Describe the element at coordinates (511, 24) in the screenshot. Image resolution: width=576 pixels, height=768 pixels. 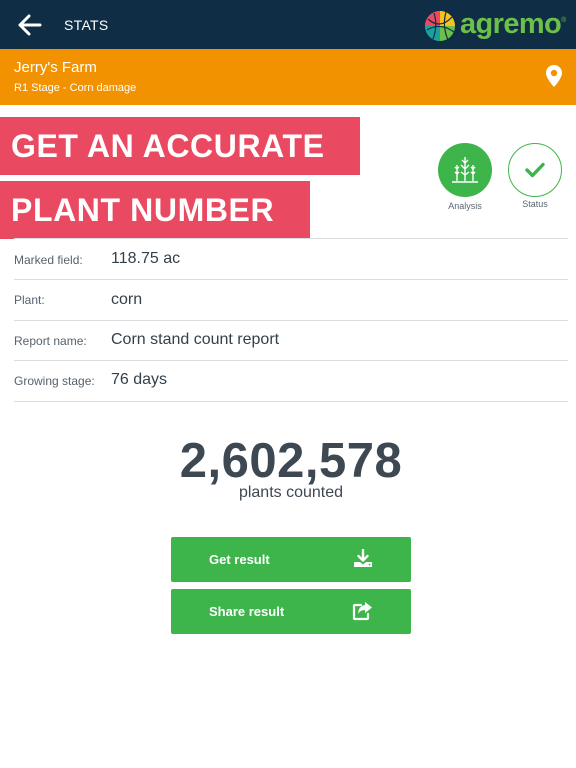
I see `brand-name: agremo` at that location.